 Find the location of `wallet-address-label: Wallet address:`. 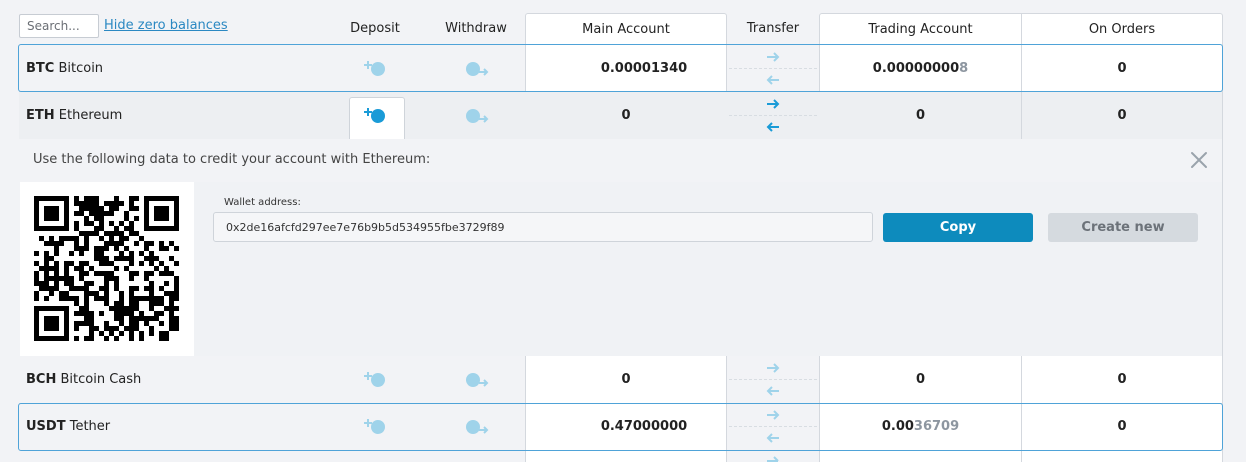

wallet-address-label: Wallet address: is located at coordinates (262, 202).